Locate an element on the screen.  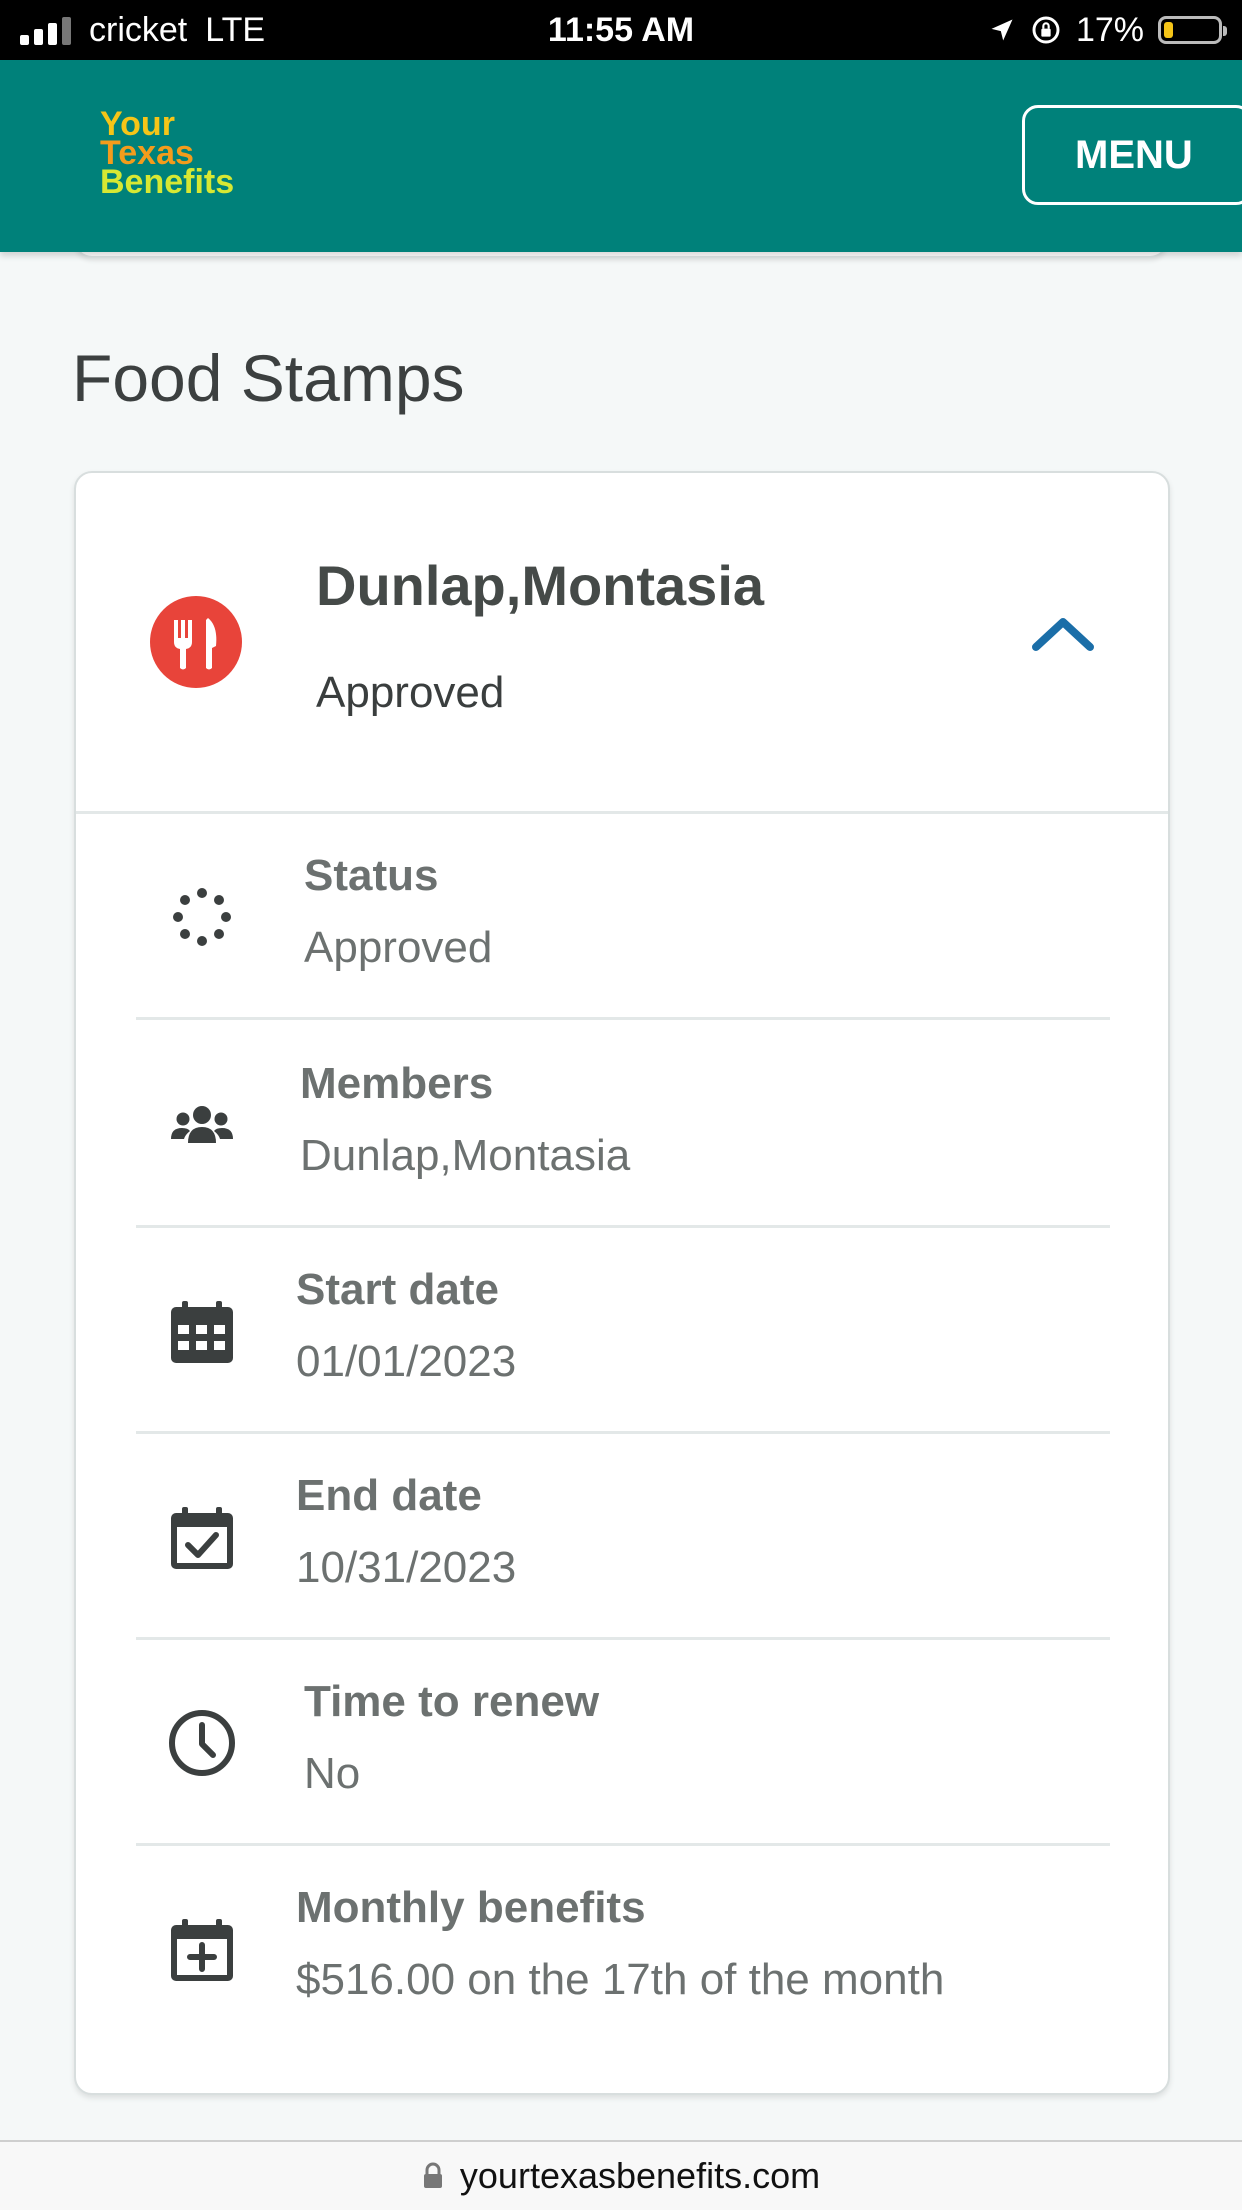
detail-label: Members is located at coordinates (397, 1083).